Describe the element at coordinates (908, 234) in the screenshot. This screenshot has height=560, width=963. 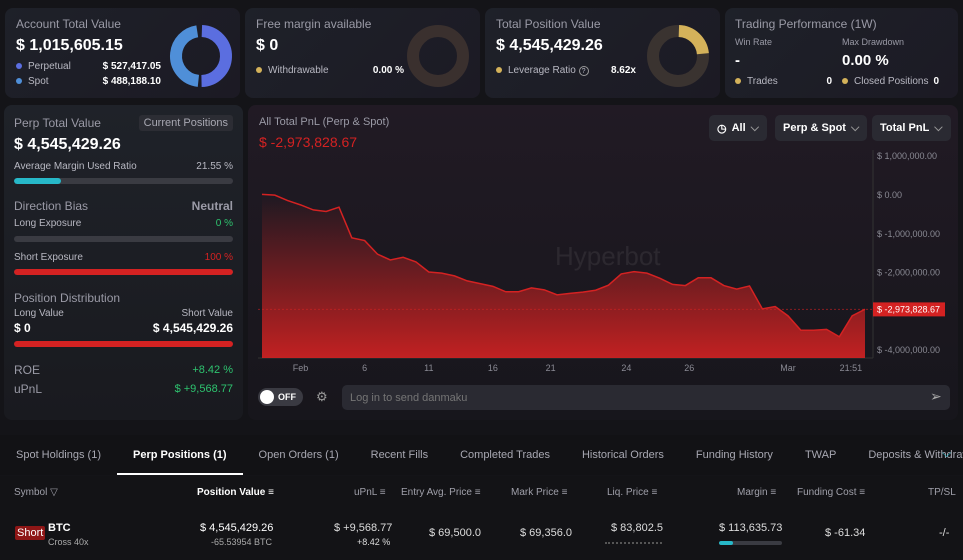
I see `y-tick-label: $ -1,000,000.00` at that location.